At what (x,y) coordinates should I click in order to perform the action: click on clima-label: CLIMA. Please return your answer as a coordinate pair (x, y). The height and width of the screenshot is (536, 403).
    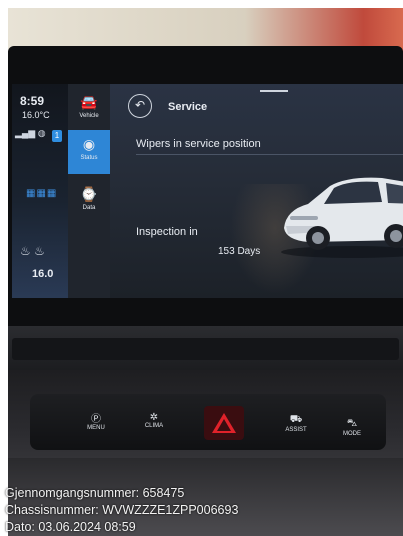
    Looking at the image, I should click on (154, 426).